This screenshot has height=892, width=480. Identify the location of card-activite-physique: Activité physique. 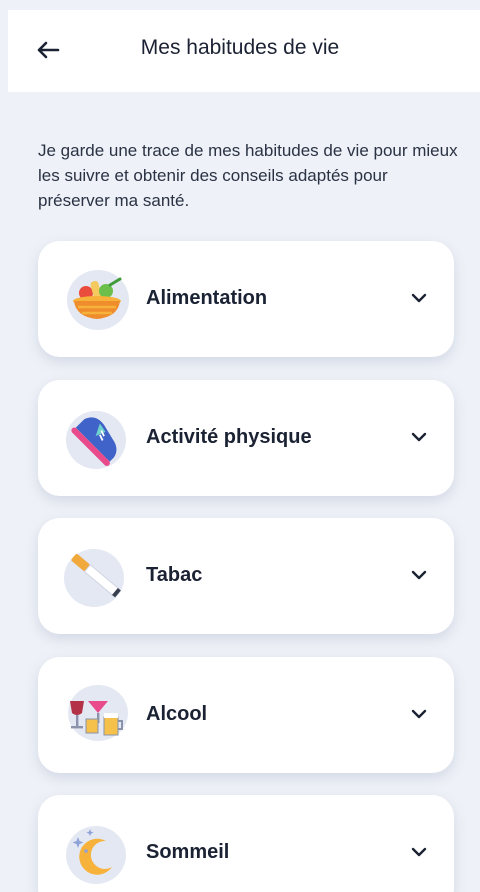
(246, 438).